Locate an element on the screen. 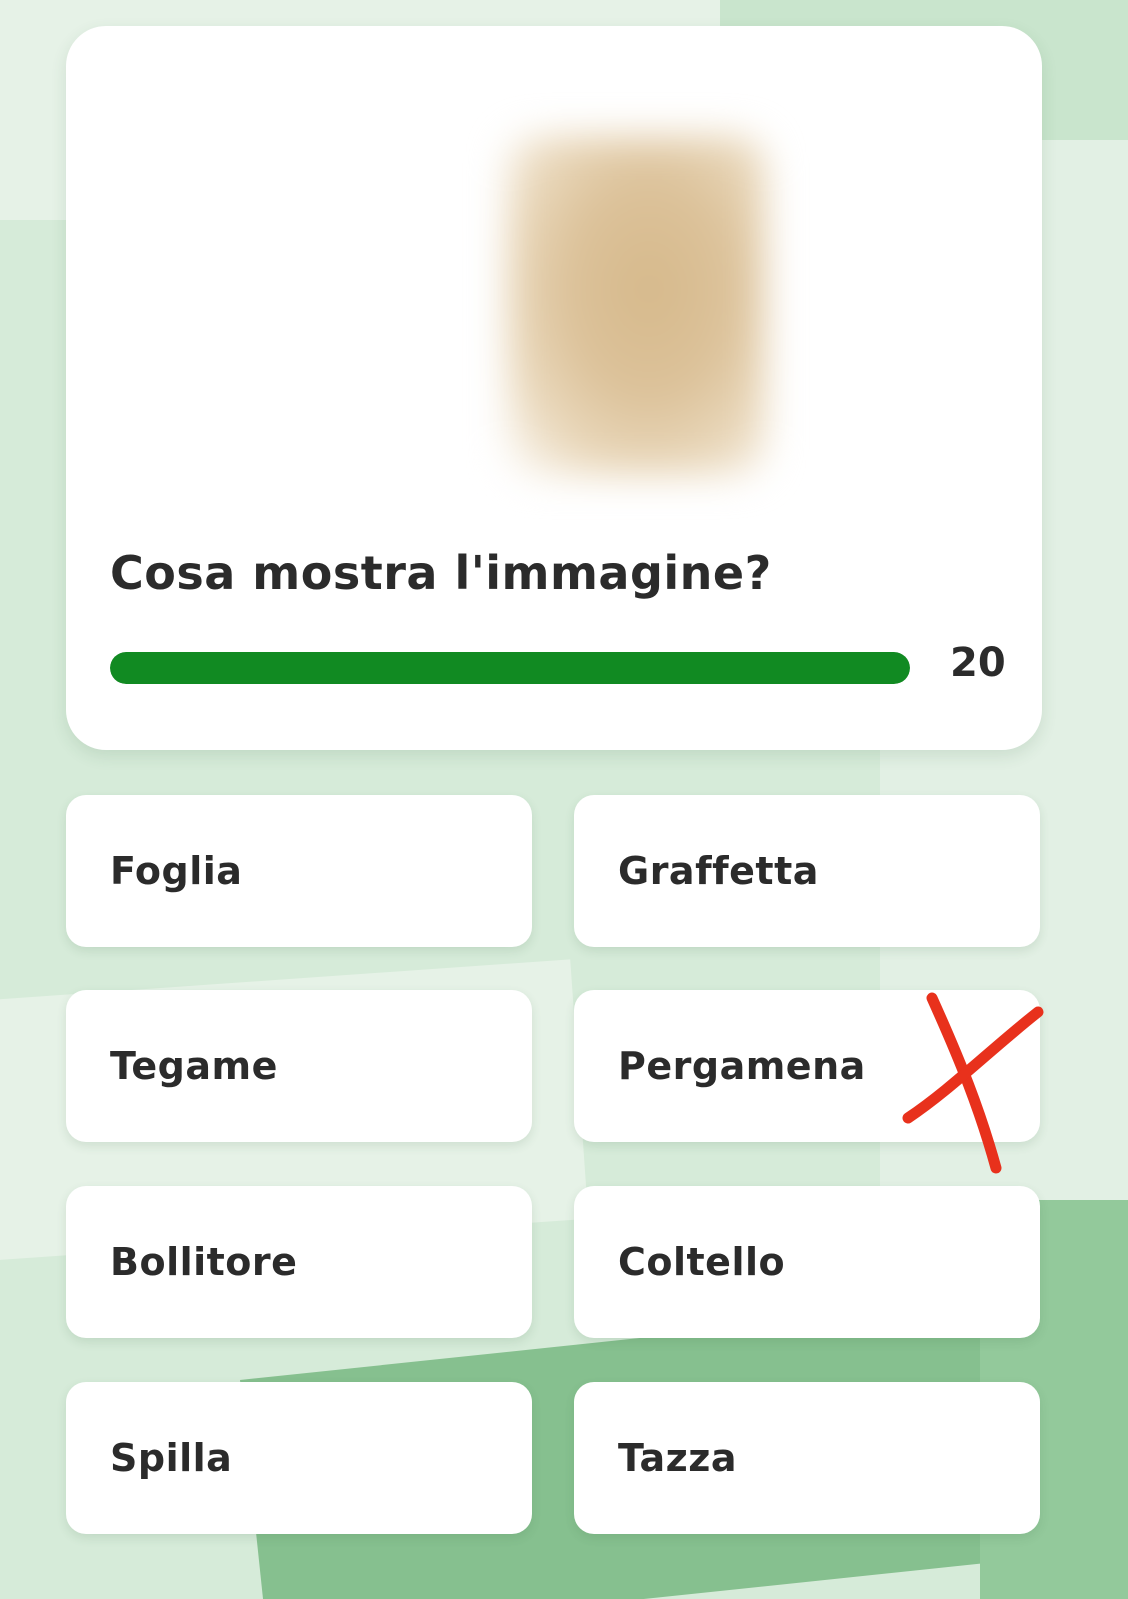 The width and height of the screenshot is (1128, 1599). timer-progress-bar is located at coordinates (510, 668).